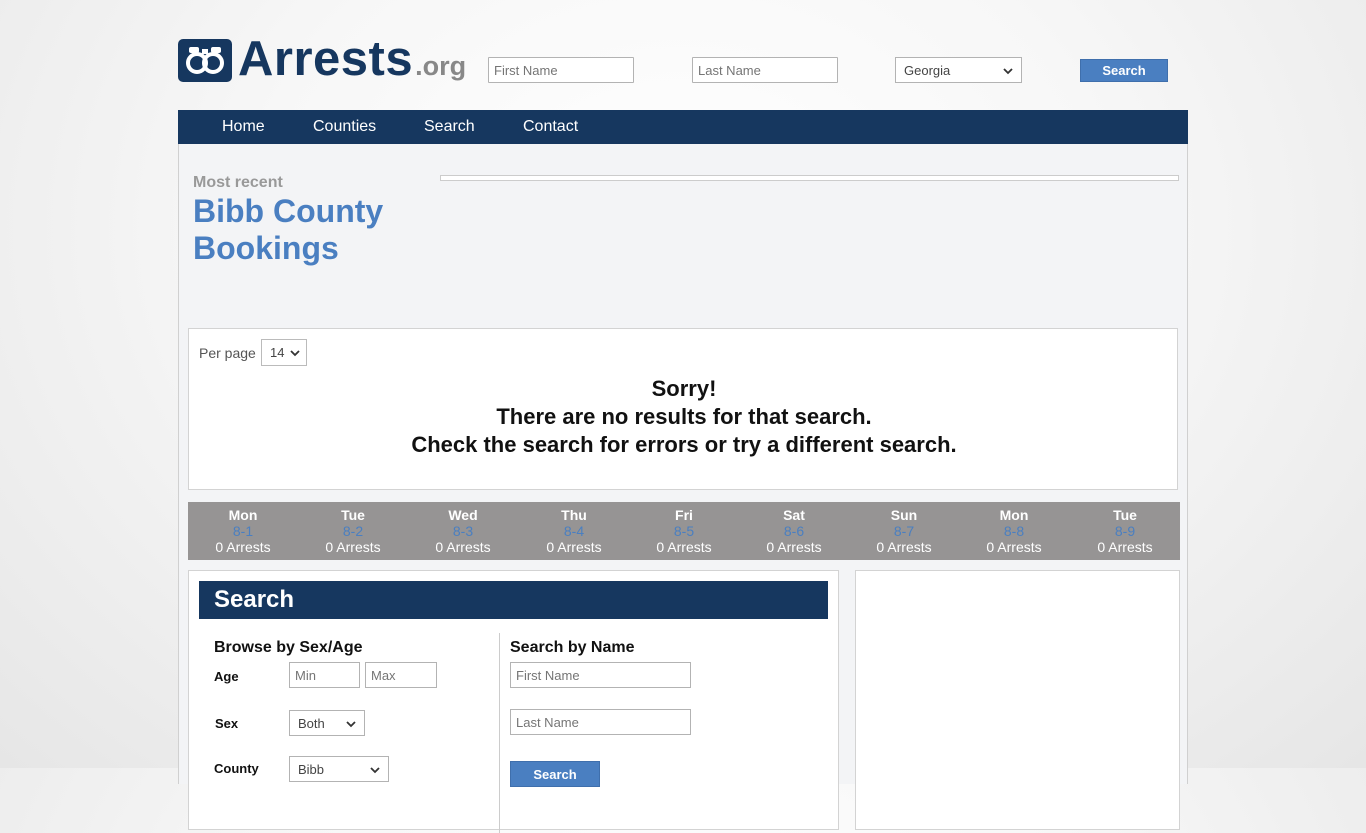 This screenshot has width=1366, height=833. I want to click on day-date-link: 8-8, so click(1014, 531).